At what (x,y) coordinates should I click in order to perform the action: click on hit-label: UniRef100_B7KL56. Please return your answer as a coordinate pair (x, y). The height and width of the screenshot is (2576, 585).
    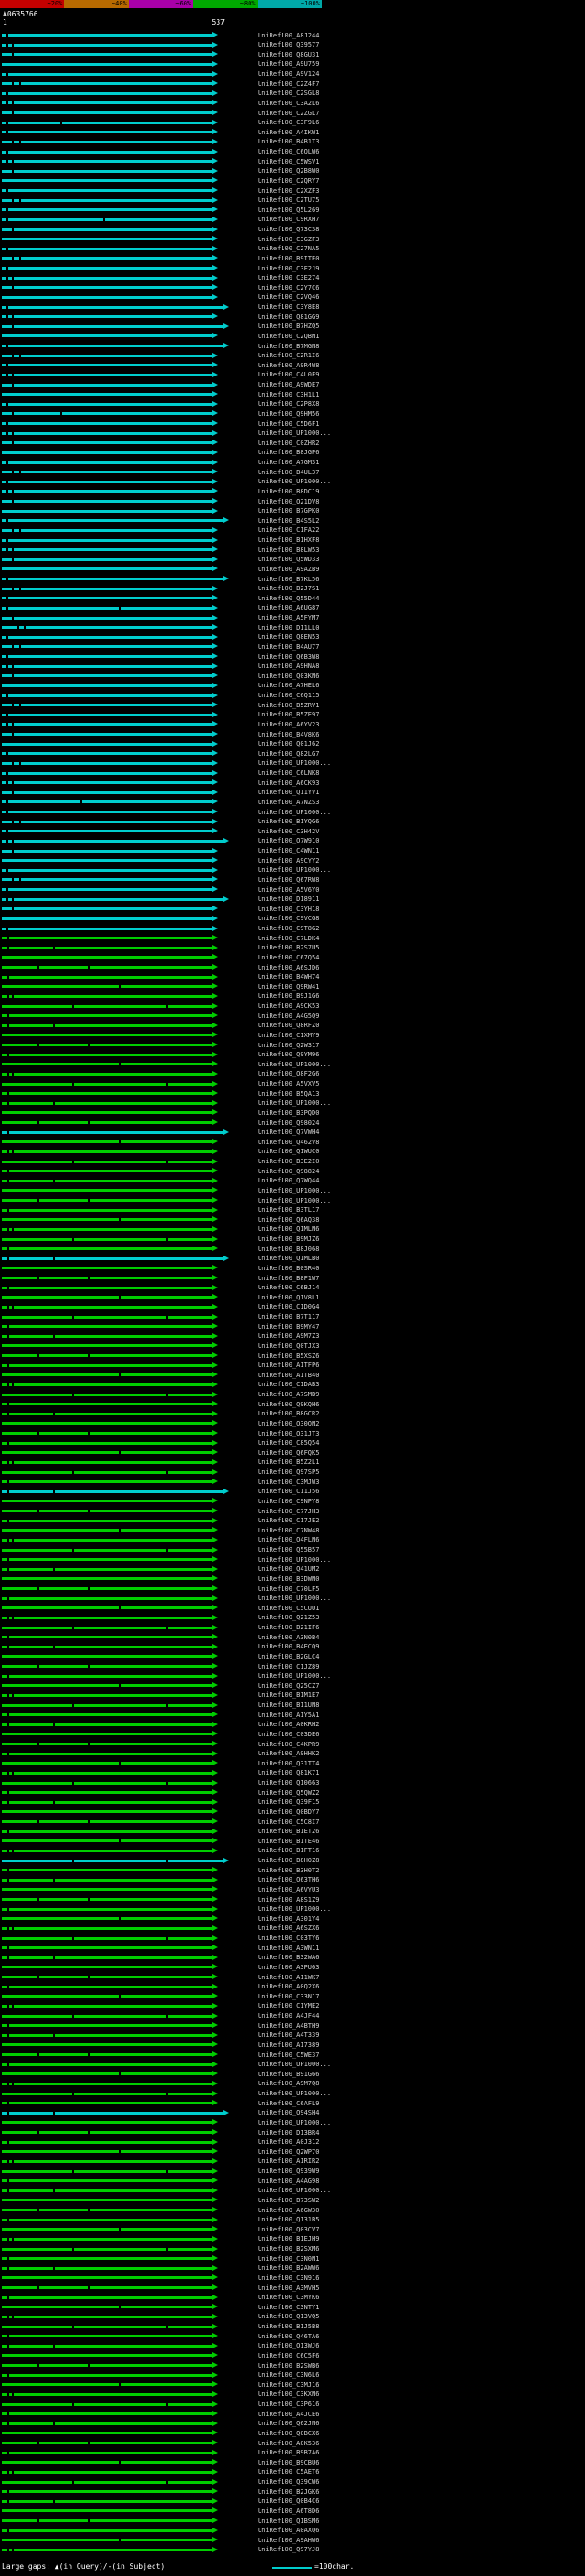
    Looking at the image, I should click on (288, 579).